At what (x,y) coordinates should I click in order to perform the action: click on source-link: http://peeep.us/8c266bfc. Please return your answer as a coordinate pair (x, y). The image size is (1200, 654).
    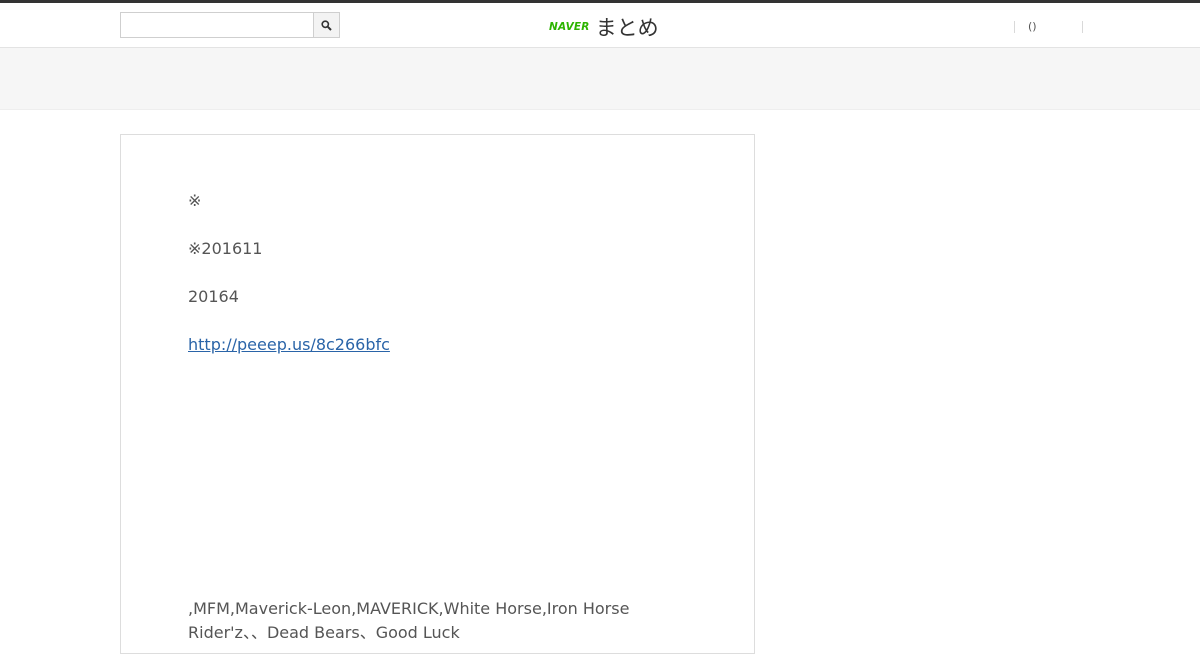
    Looking at the image, I should click on (289, 344).